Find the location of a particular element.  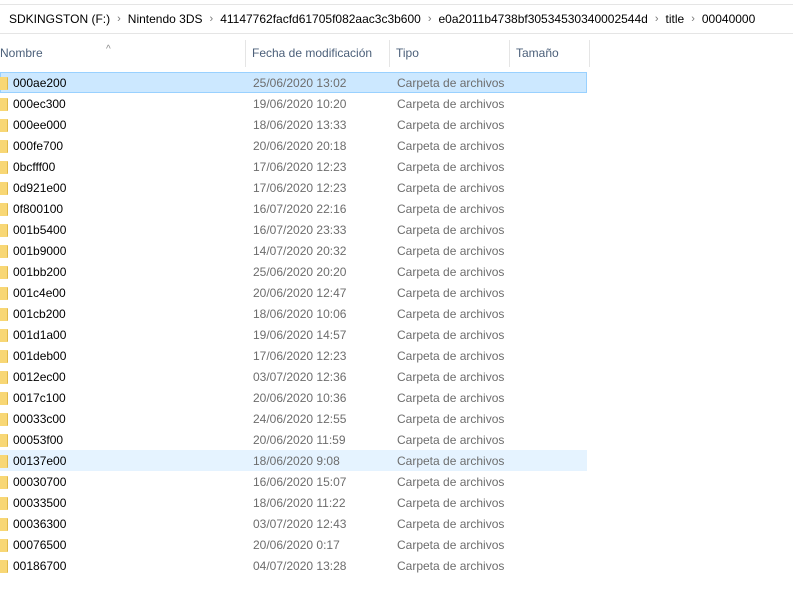

file-date: 20/06/2020 11:59 is located at coordinates (299, 440).